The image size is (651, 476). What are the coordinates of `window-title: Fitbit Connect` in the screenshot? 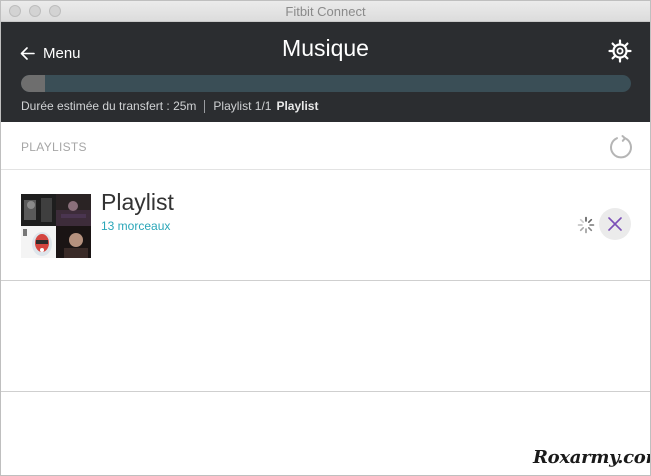 It's located at (325, 11).